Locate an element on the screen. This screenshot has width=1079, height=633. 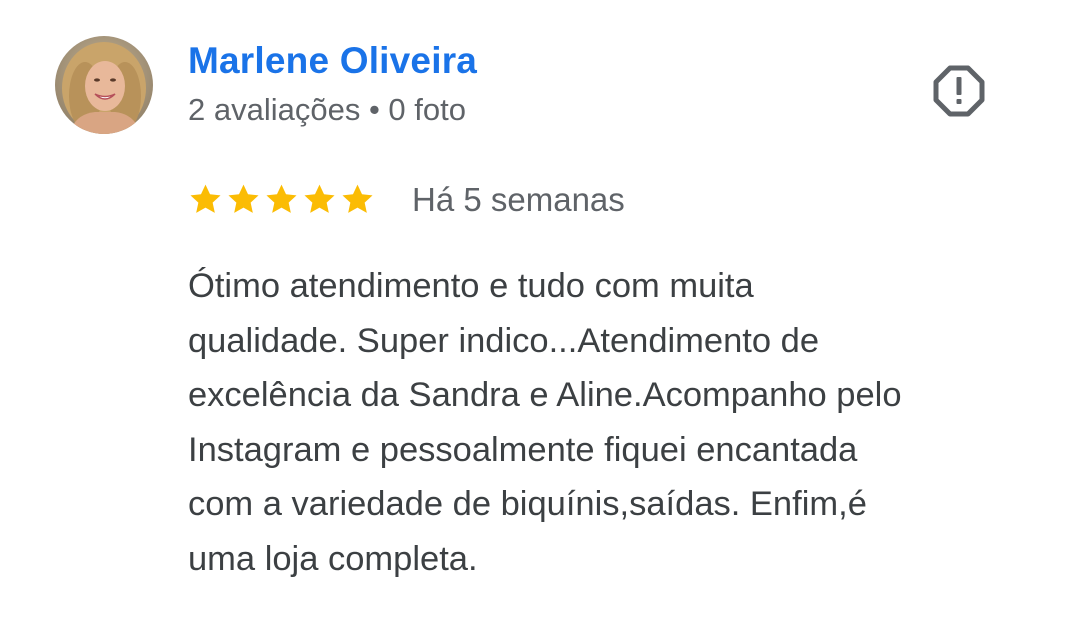
reviewer-name: Marlene Oliveira is located at coordinates (332, 61).